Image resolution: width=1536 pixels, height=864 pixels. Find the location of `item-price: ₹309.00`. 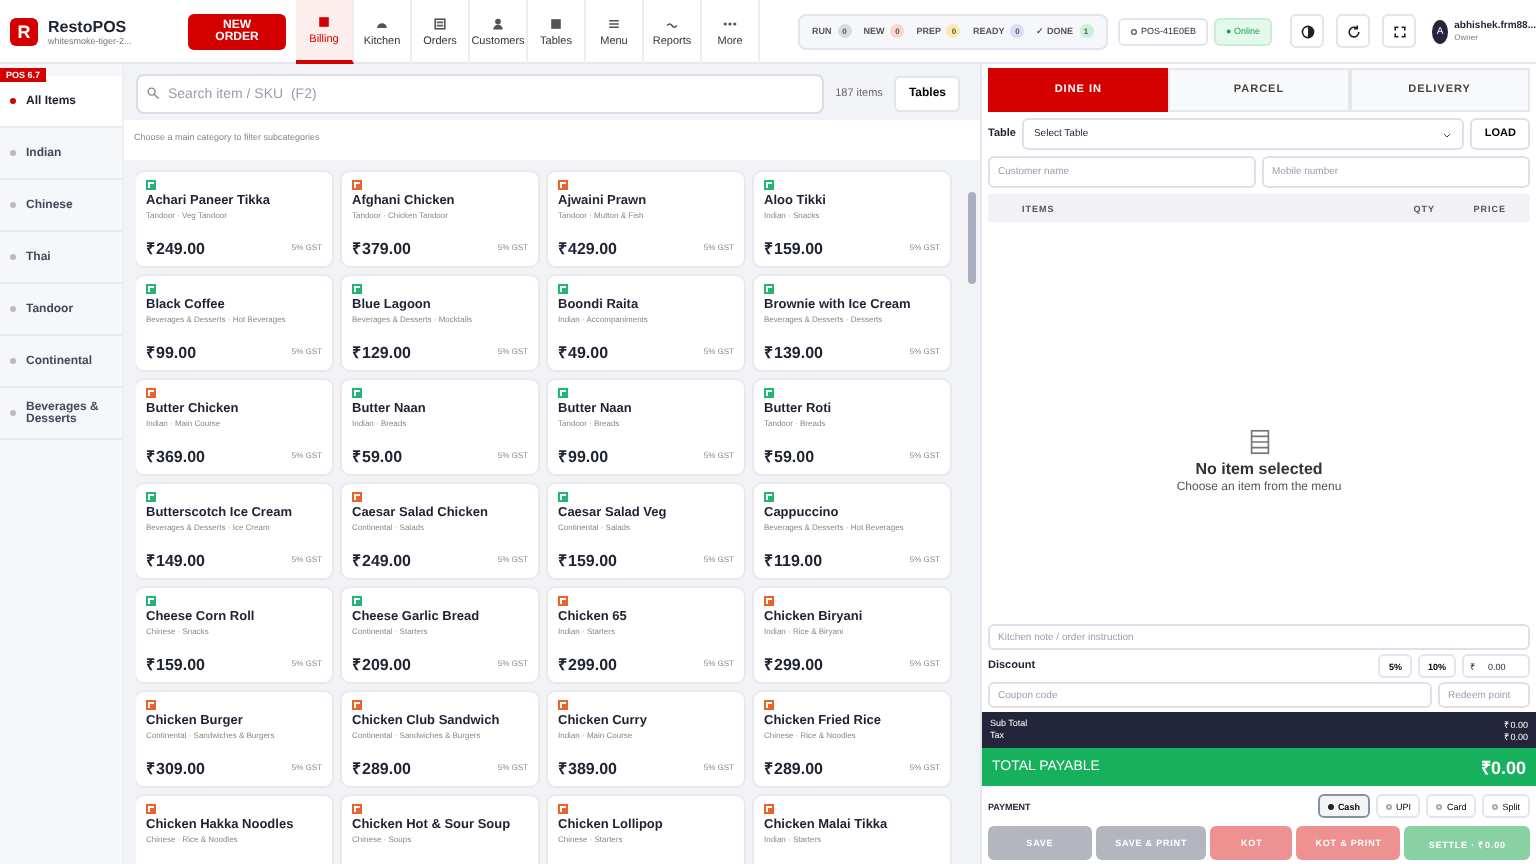

item-price: ₹309.00 is located at coordinates (175, 768).